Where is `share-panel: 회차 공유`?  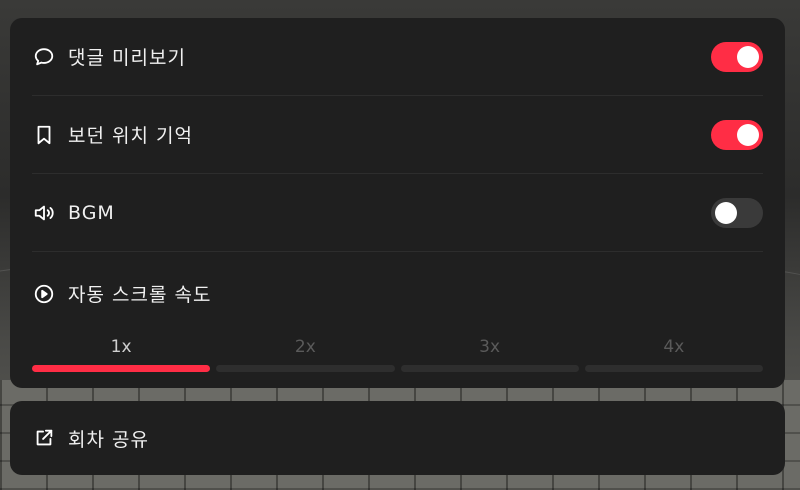 share-panel: 회차 공유 is located at coordinates (397, 438).